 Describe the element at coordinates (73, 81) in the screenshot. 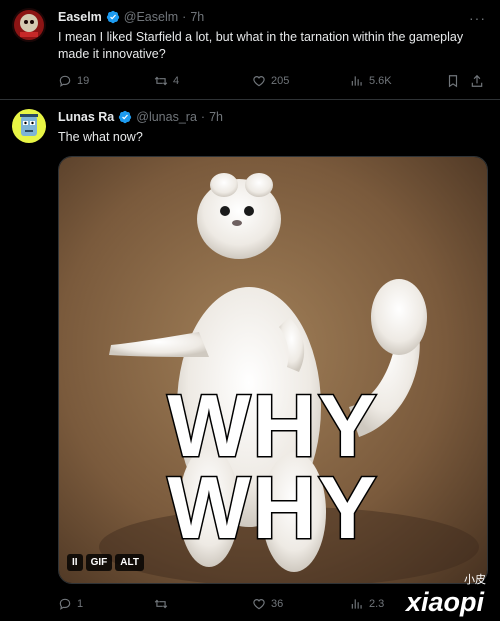

I see `reply-button: 19` at that location.